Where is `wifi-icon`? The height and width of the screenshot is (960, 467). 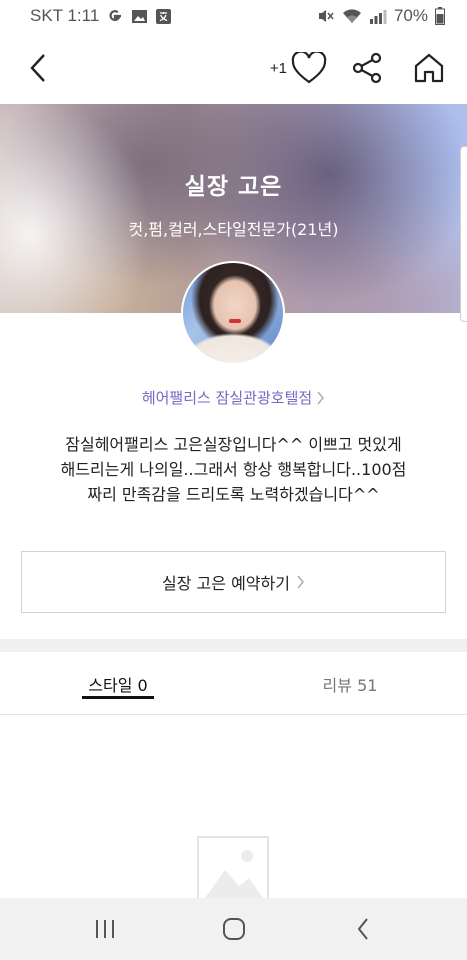 wifi-icon is located at coordinates (352, 16).